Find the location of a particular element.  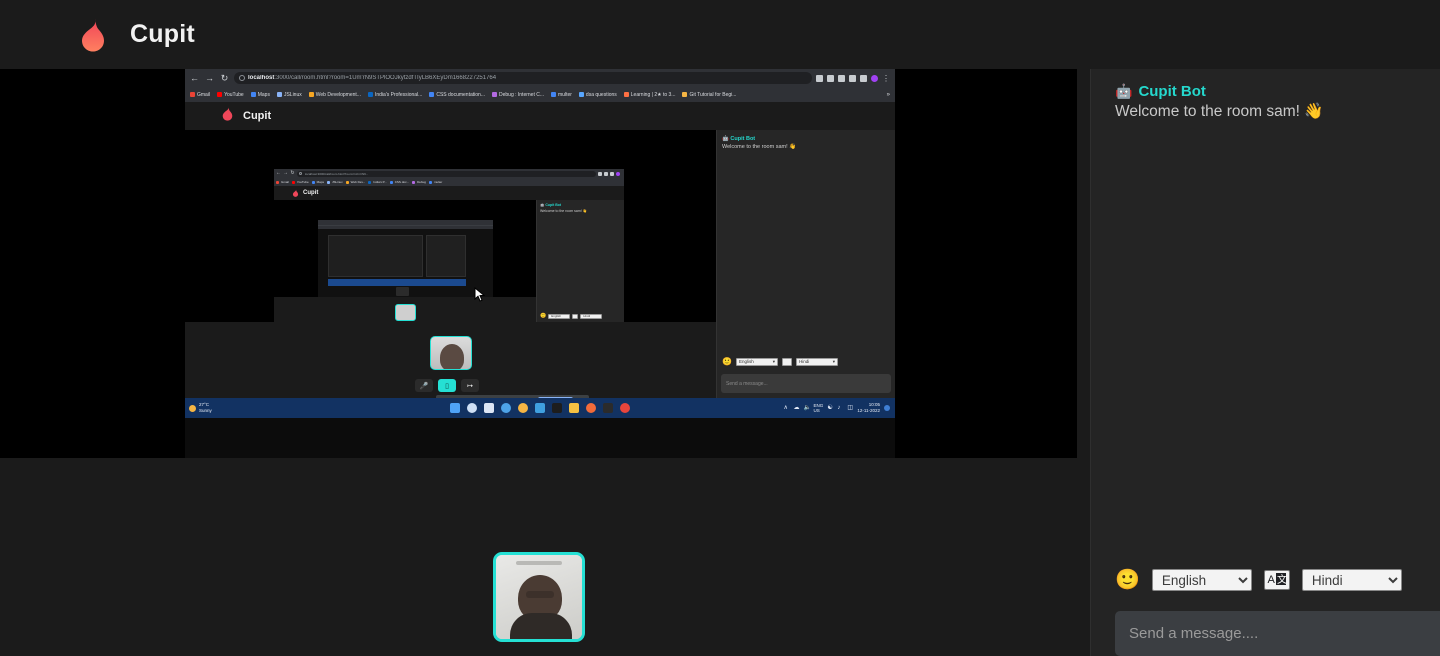

weather-desc: Sunny is located at coordinates (205, 410).